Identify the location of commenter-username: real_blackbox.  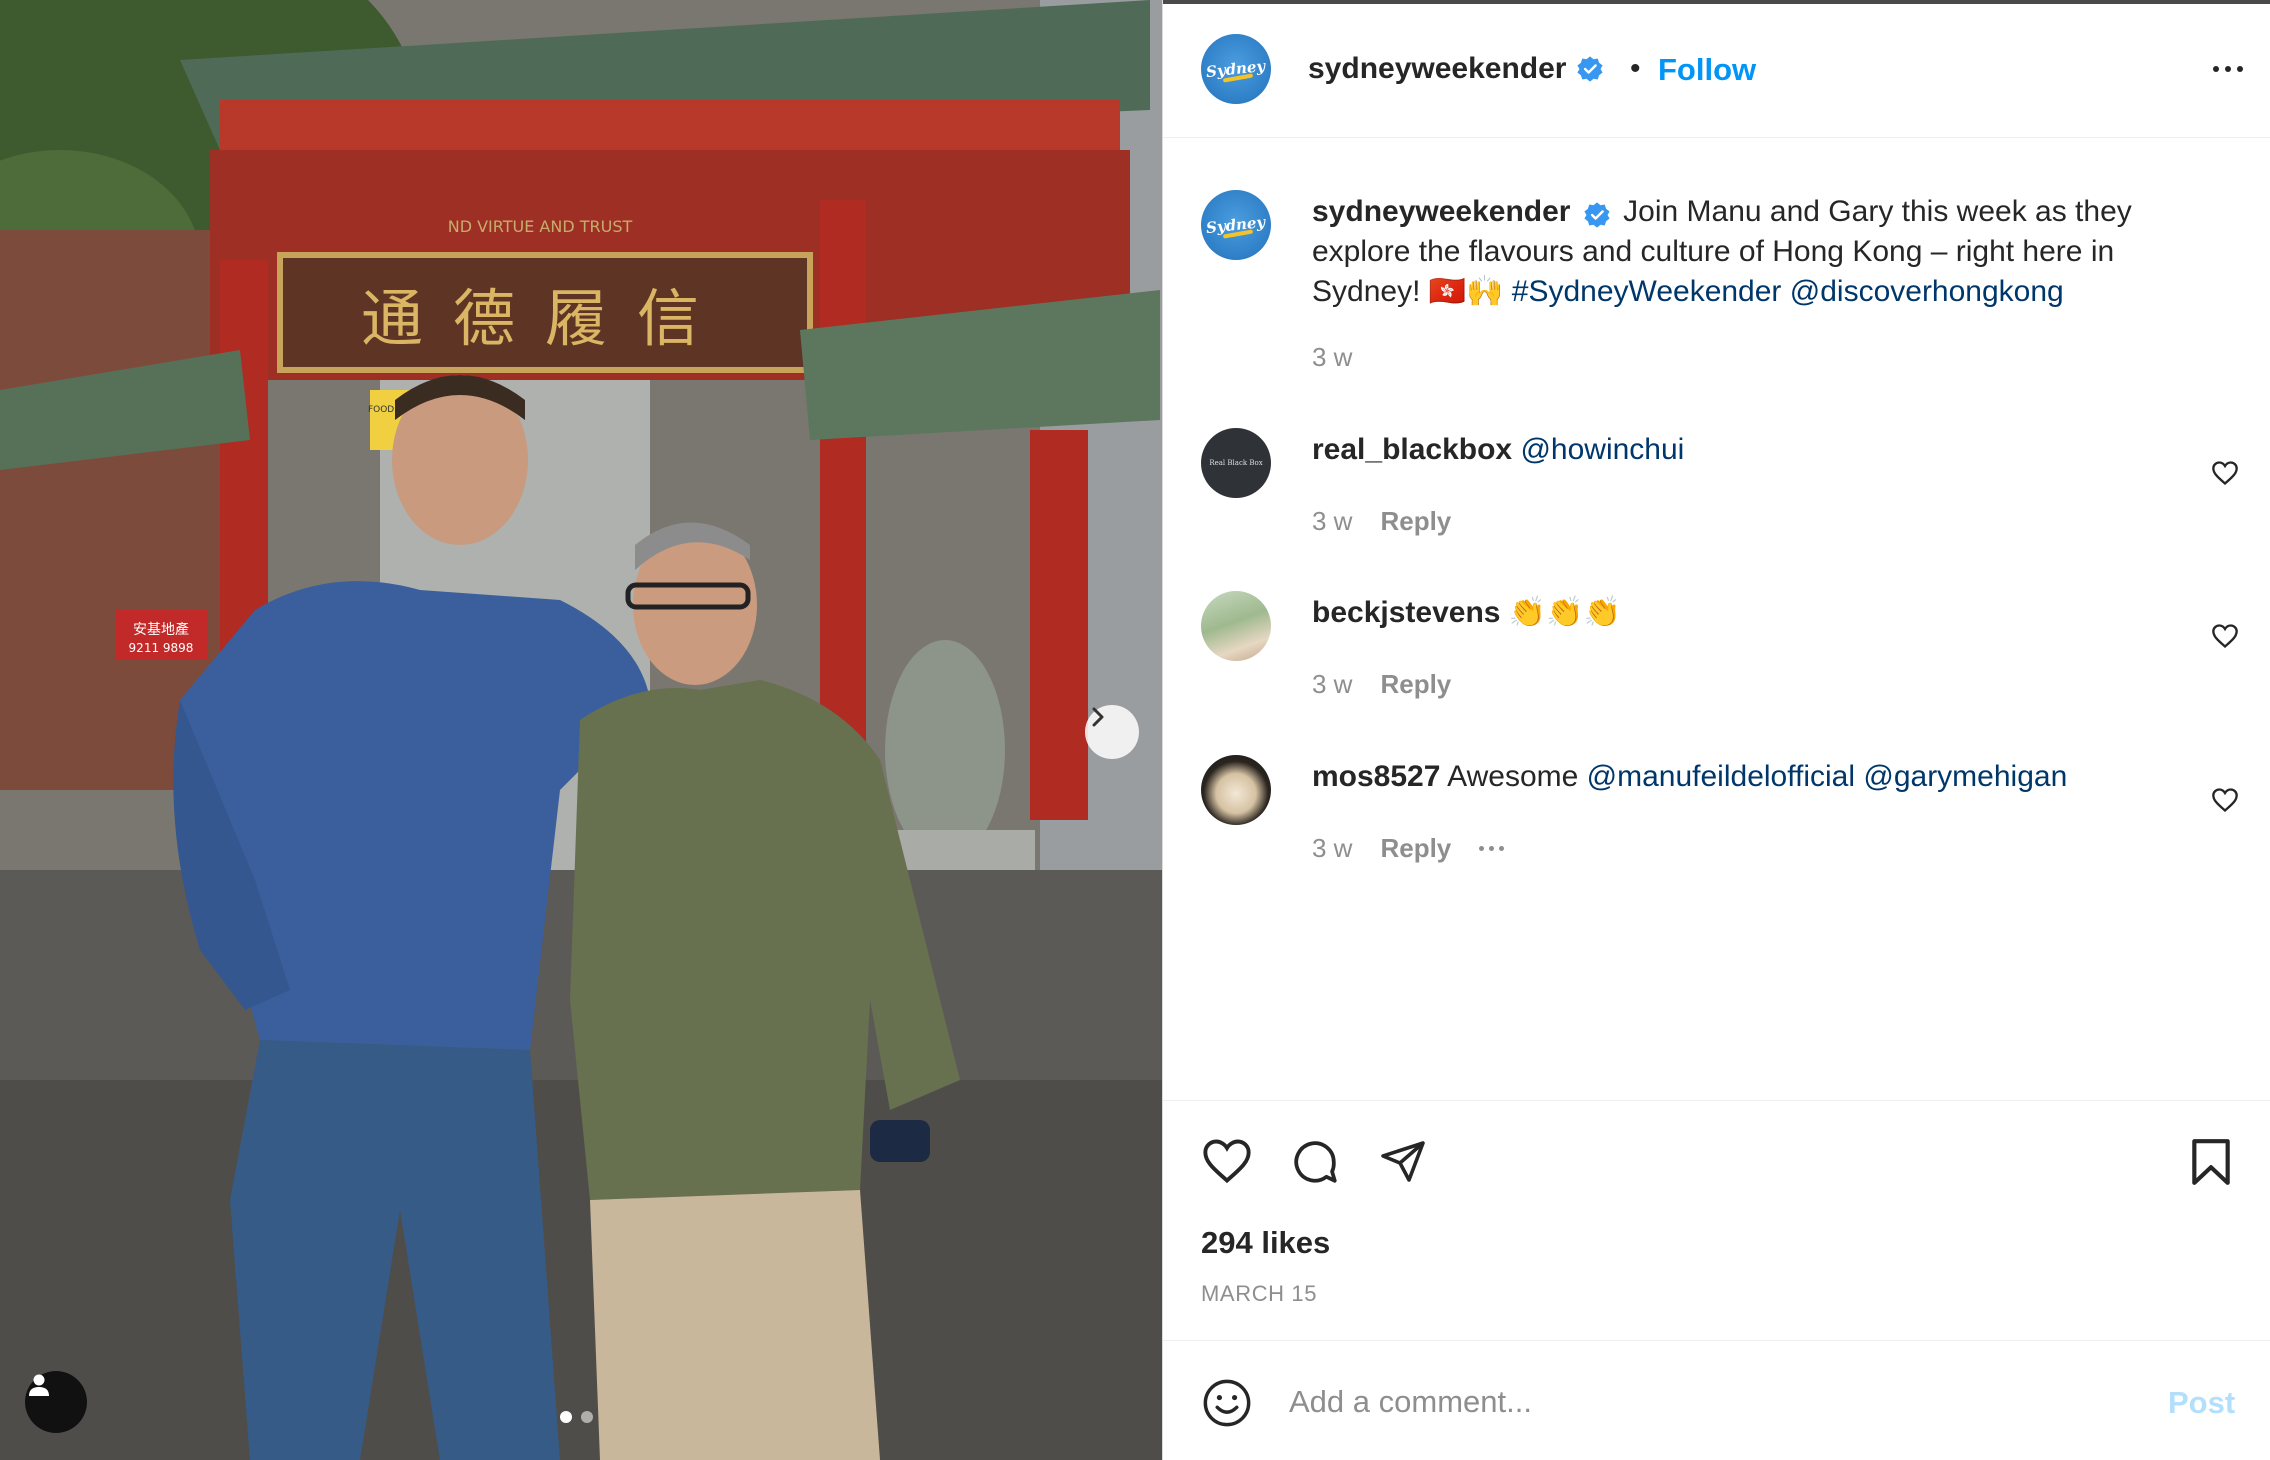
(1412, 449).